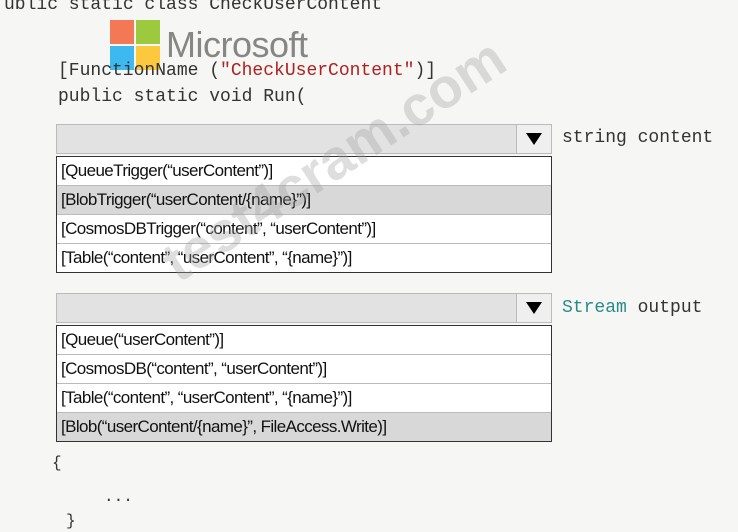 The width and height of the screenshot is (738, 532). I want to click on close-brace: }, so click(71, 521).